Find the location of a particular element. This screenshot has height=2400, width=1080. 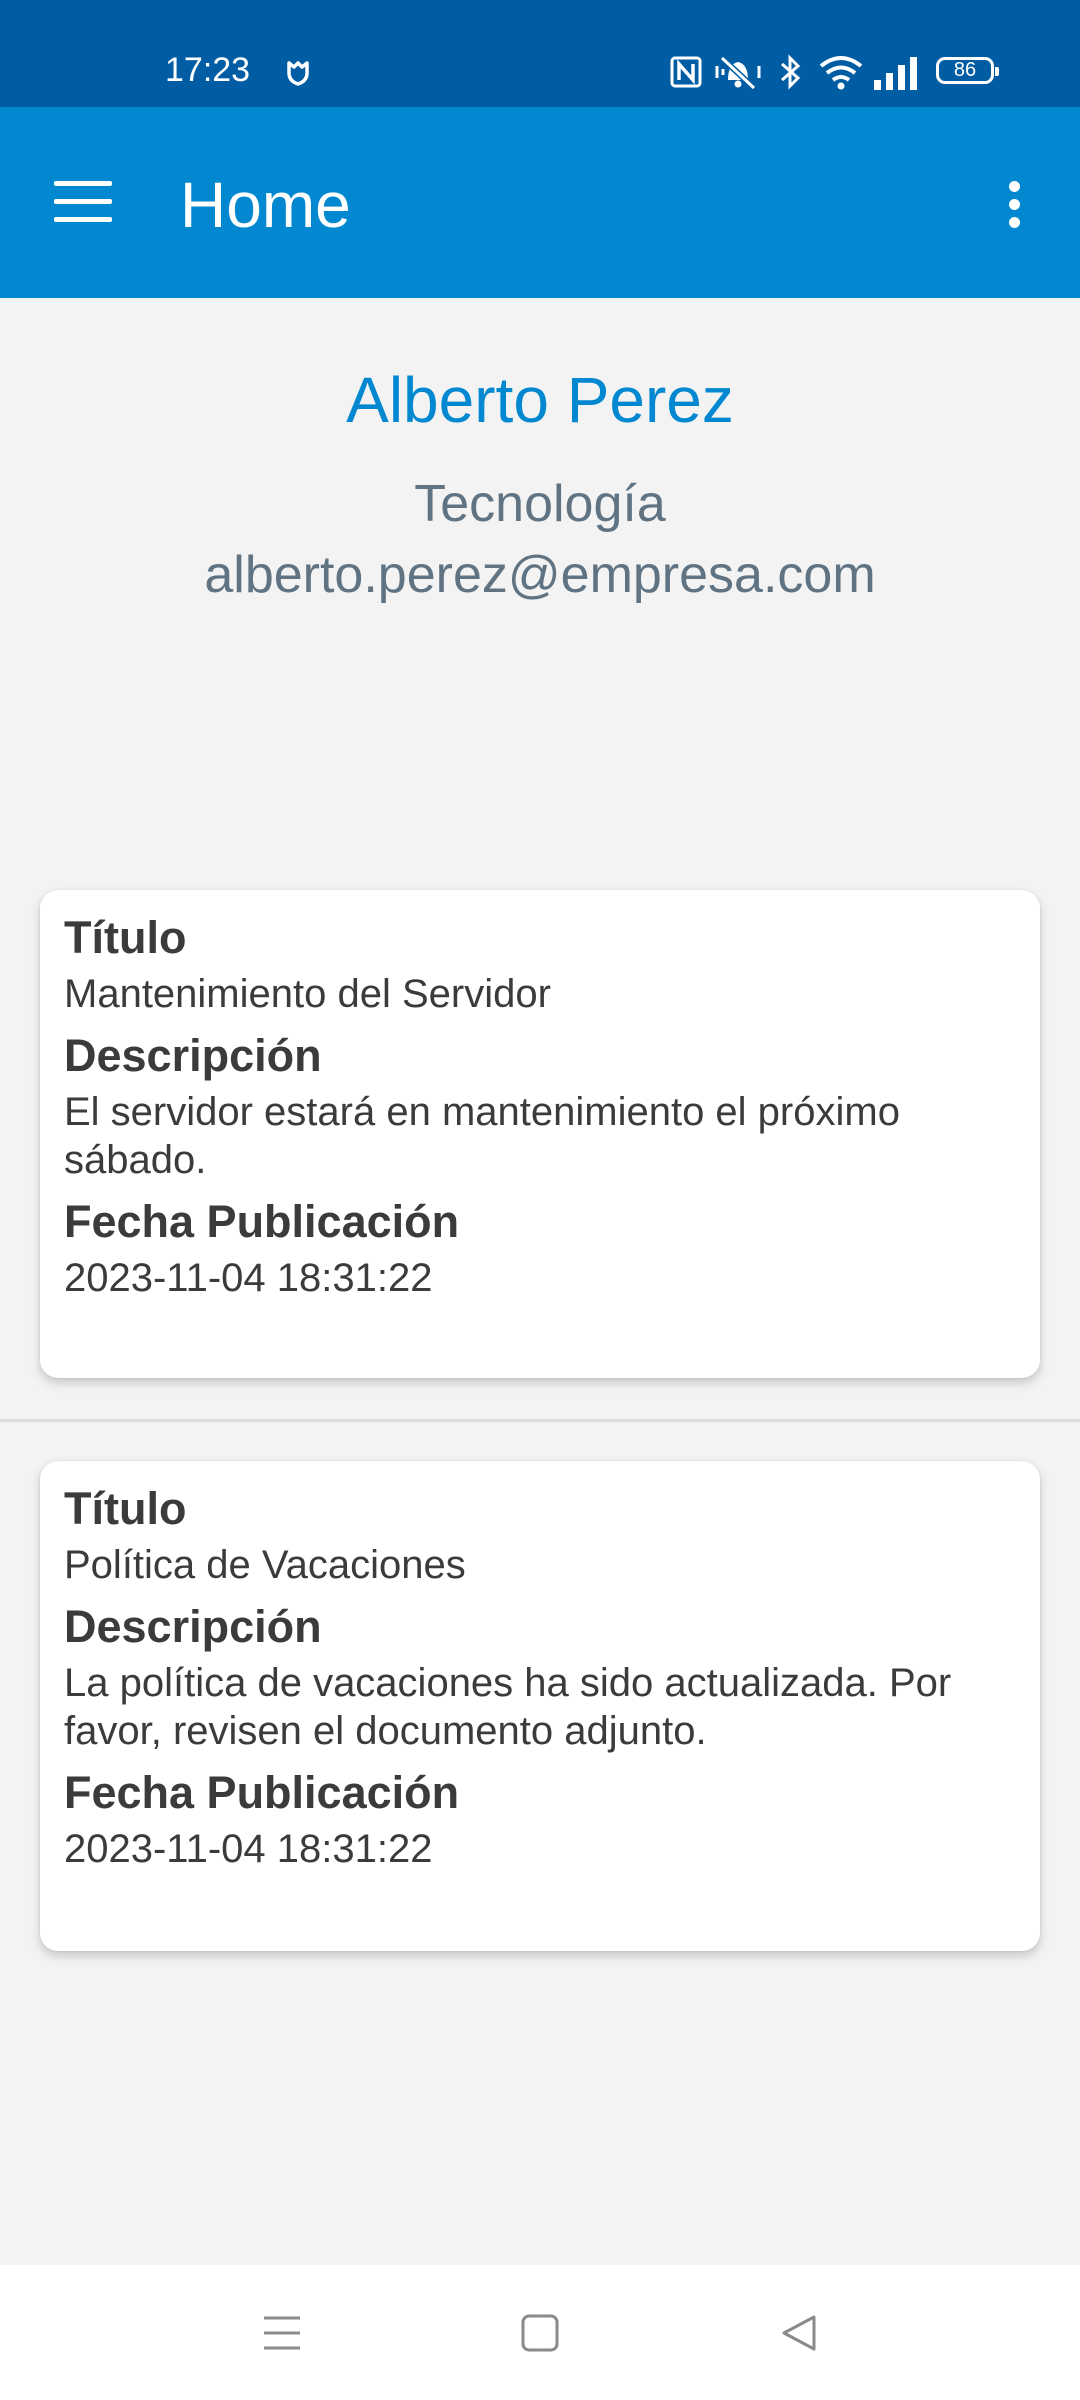

page-title: Home is located at coordinates (265, 205).